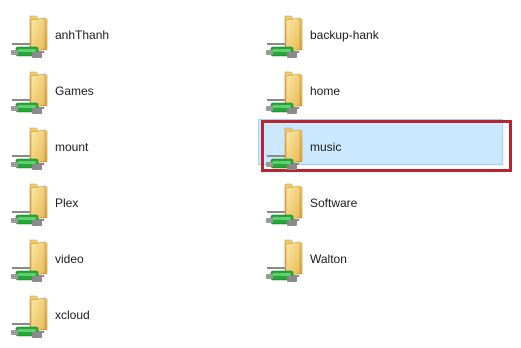 Image resolution: width=521 pixels, height=348 pixels. I want to click on folder-label: mount, so click(72, 147).